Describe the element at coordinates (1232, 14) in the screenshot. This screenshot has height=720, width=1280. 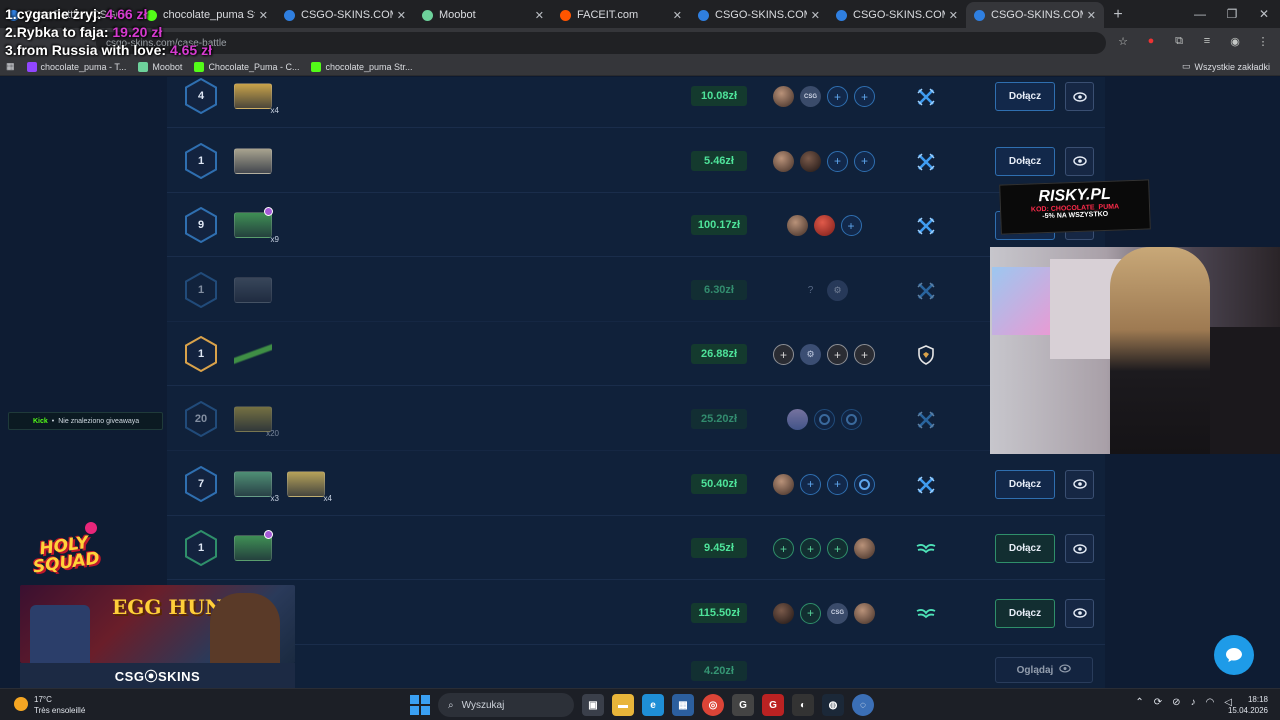
I see `restore-icon: ❐` at that location.